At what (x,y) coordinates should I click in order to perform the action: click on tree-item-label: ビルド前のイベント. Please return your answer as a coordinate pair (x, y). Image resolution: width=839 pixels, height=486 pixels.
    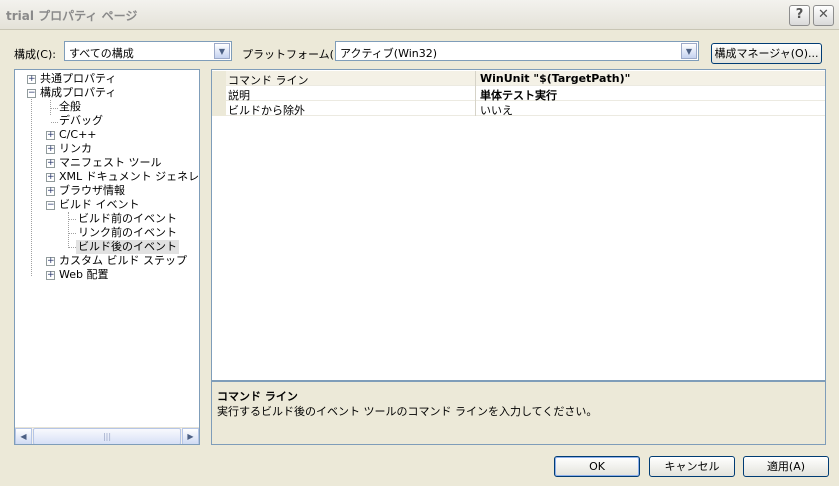
    Looking at the image, I should click on (127, 218).